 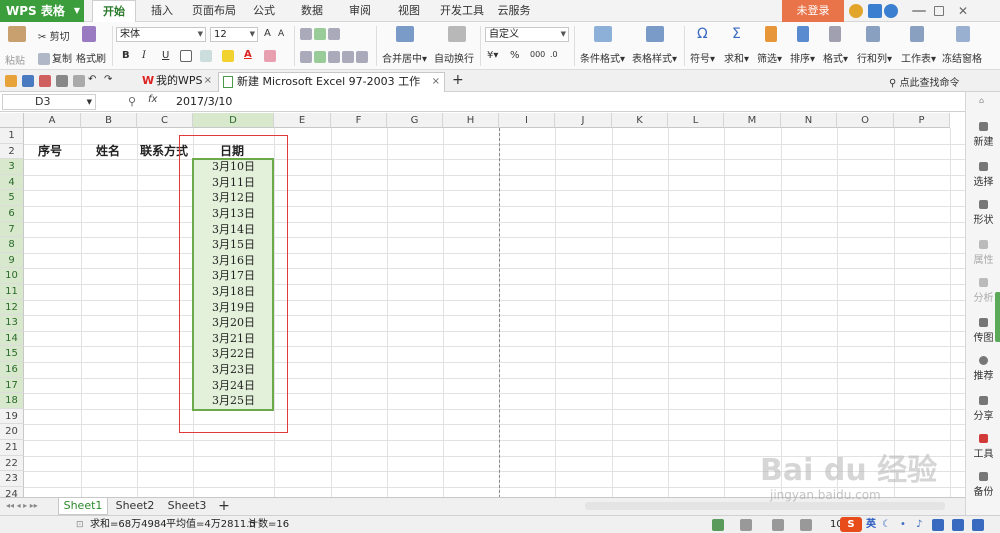 I want to click on print-icon, so click(x=62, y=81).